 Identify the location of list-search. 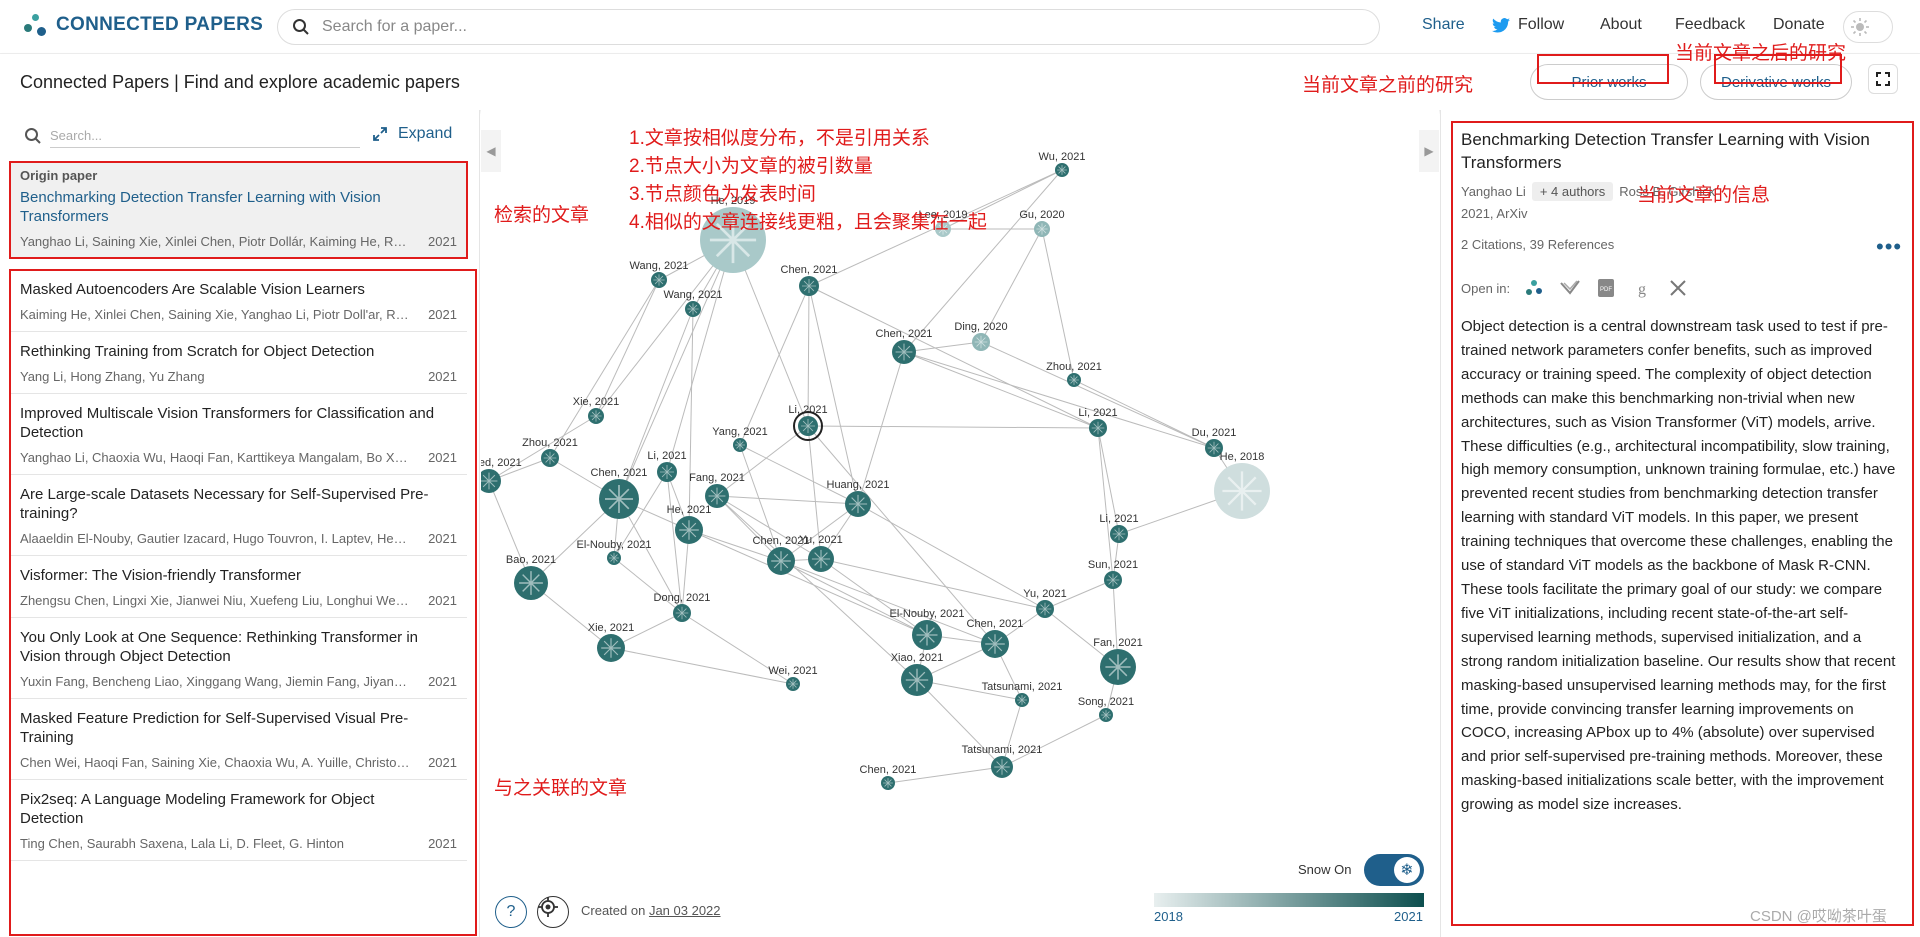
(192, 136).